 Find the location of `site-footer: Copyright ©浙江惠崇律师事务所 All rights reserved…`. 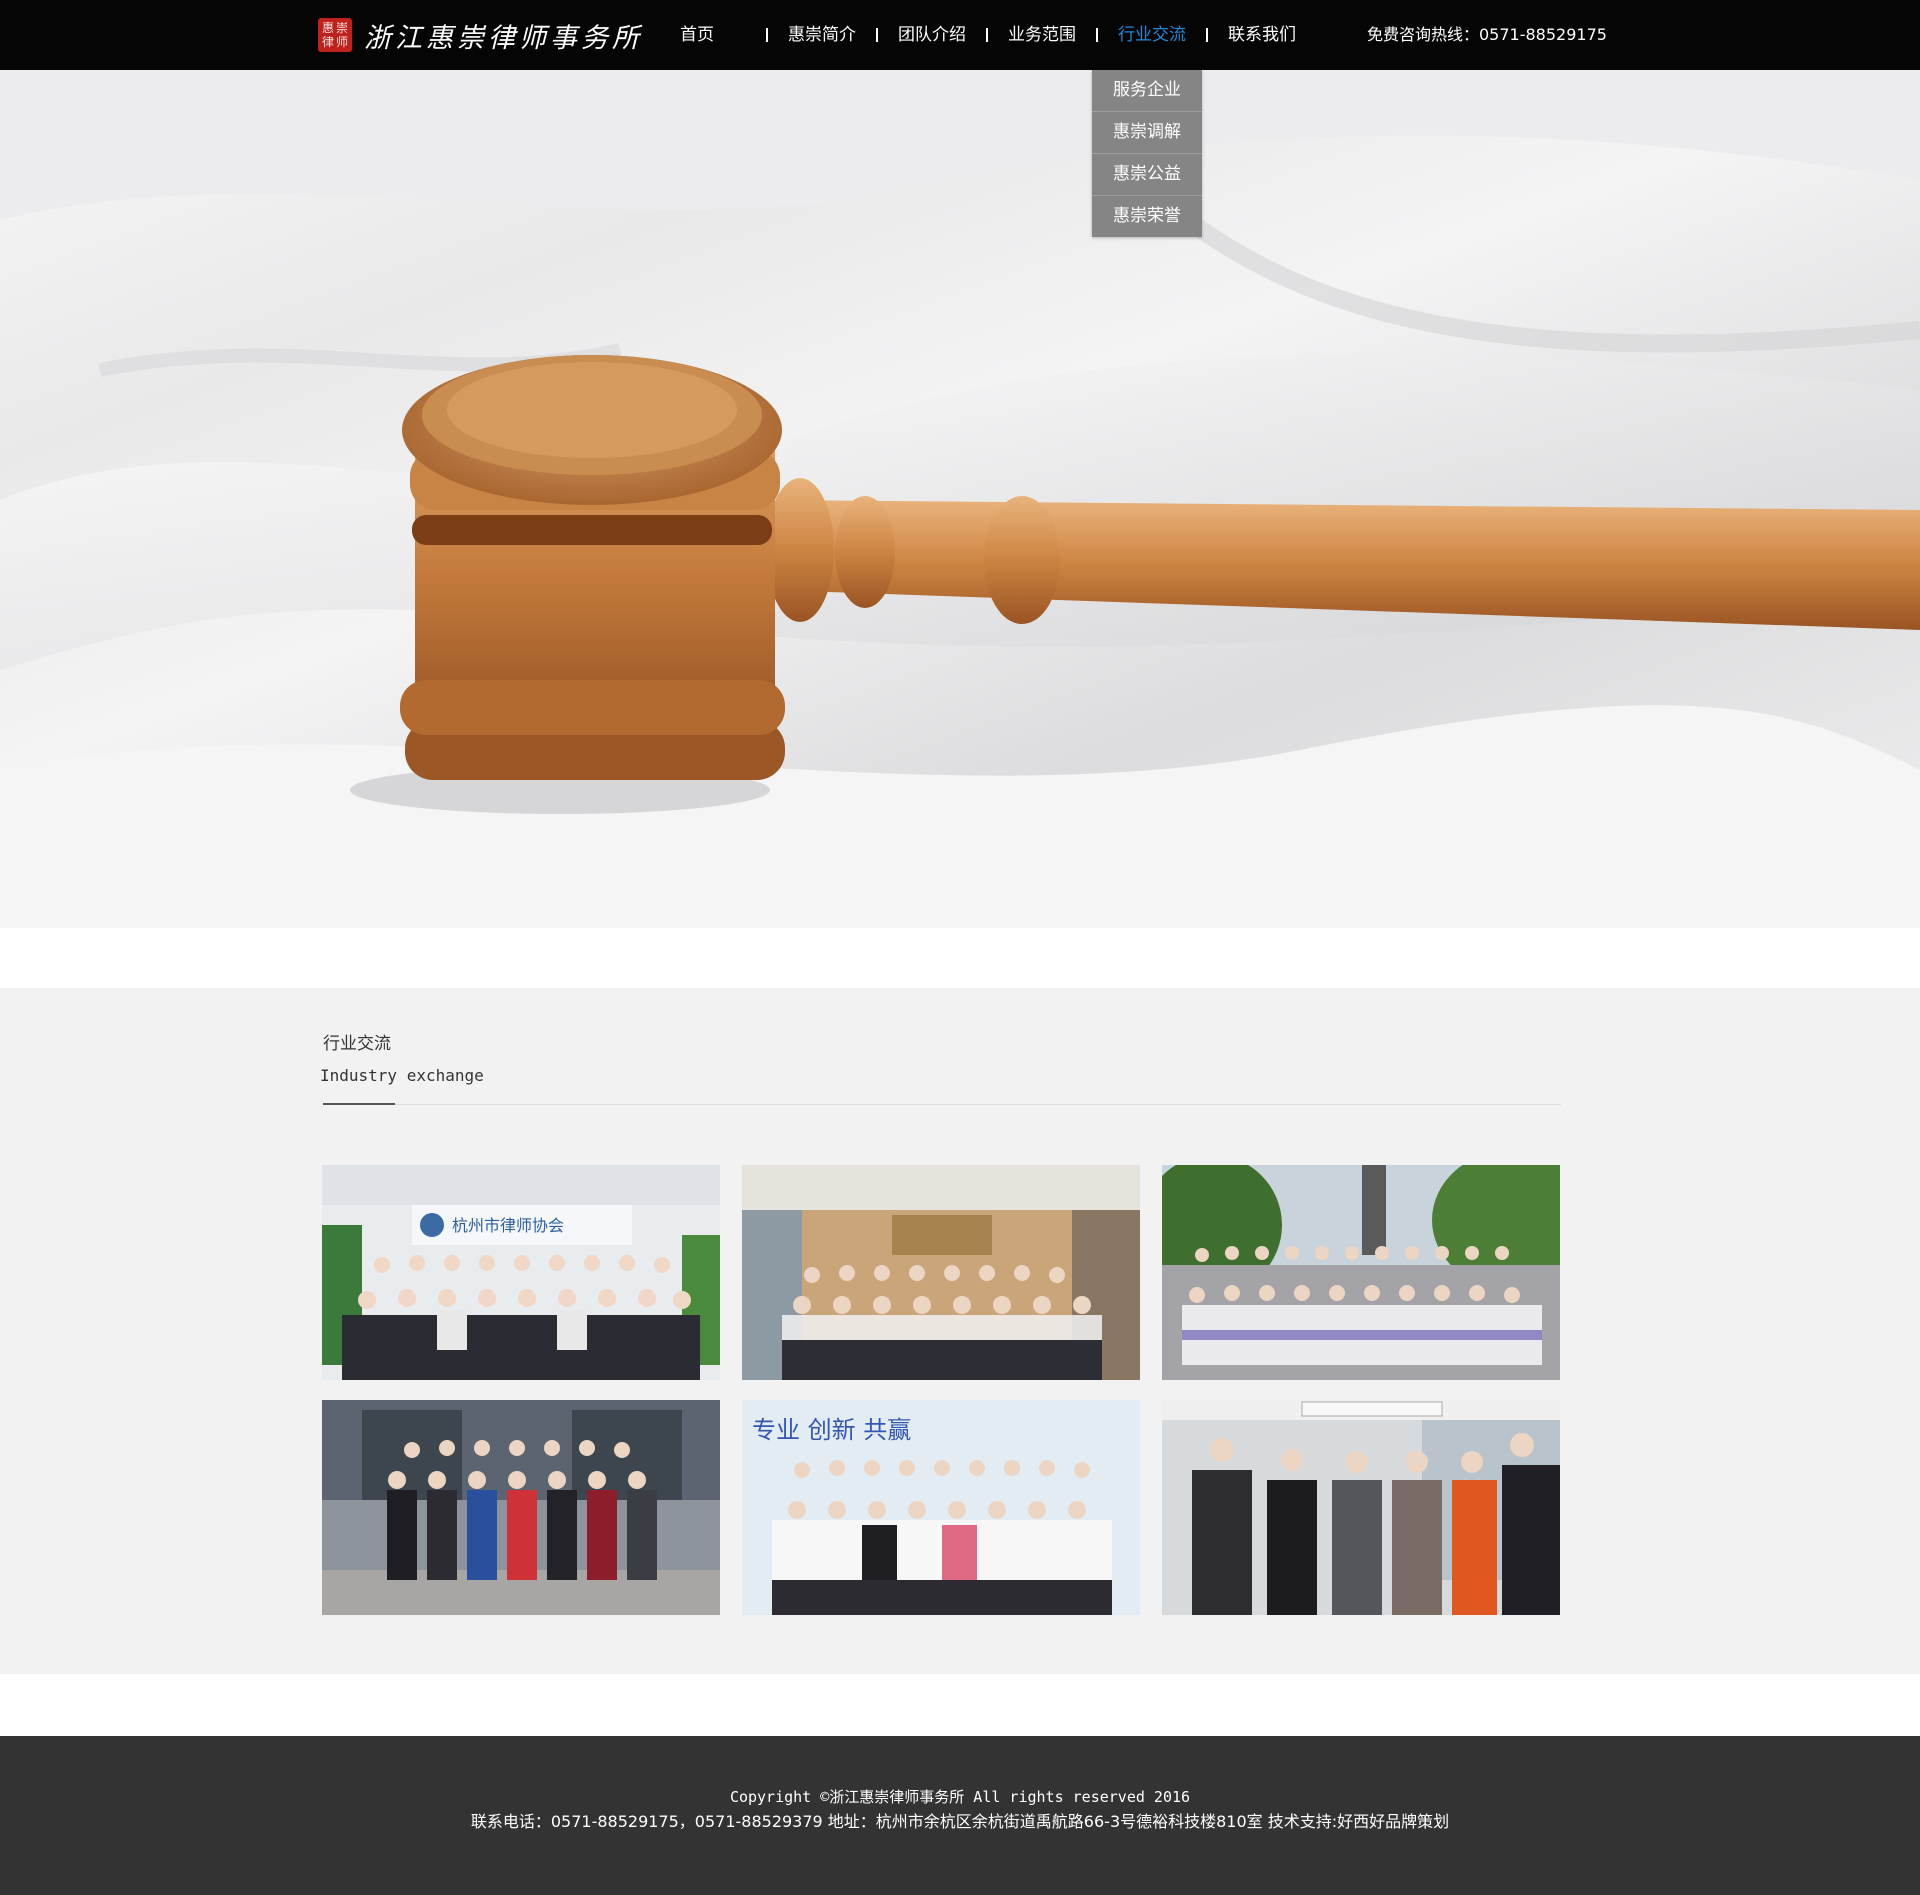

site-footer: Copyright ©浙江惠崇律师事务所 All rights reserved… is located at coordinates (960, 1815).